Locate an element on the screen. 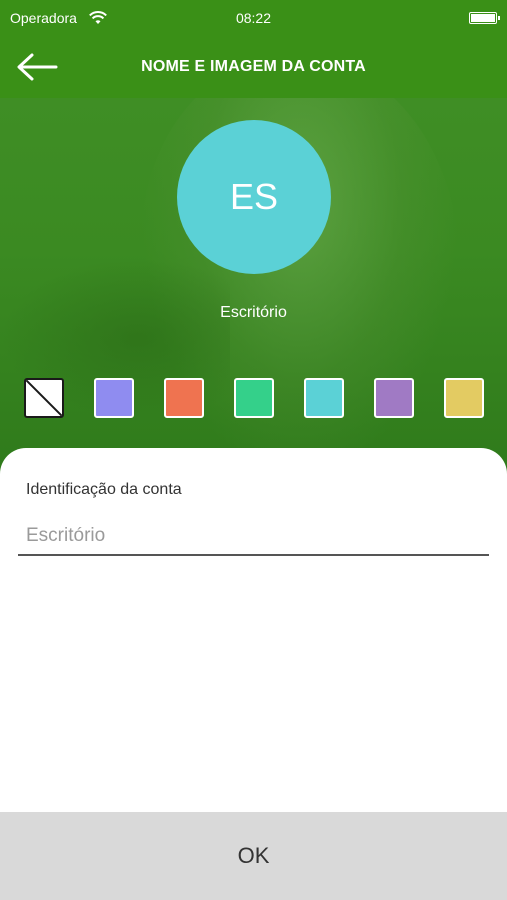  battery-icon is located at coordinates (484, 18).